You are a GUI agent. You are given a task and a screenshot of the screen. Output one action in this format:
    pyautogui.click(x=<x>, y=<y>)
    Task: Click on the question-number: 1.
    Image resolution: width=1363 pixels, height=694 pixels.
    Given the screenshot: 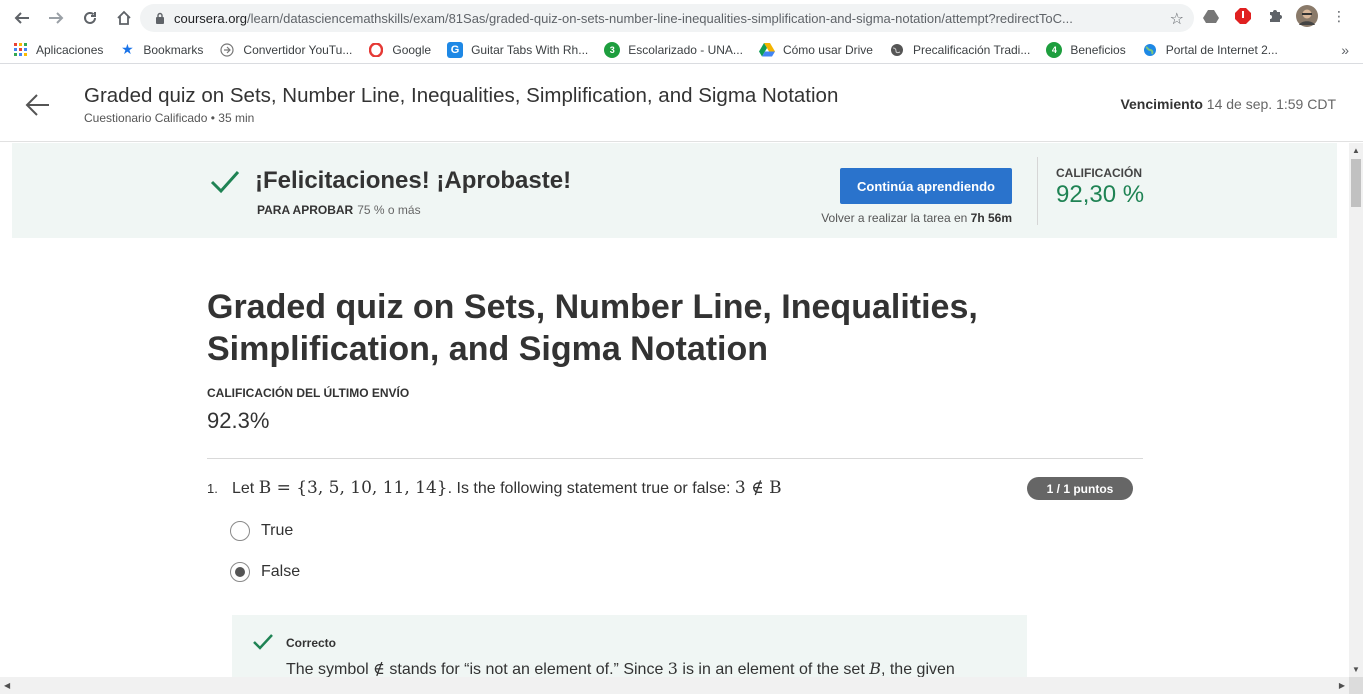 What is the action you would take?
    pyautogui.click(x=212, y=488)
    